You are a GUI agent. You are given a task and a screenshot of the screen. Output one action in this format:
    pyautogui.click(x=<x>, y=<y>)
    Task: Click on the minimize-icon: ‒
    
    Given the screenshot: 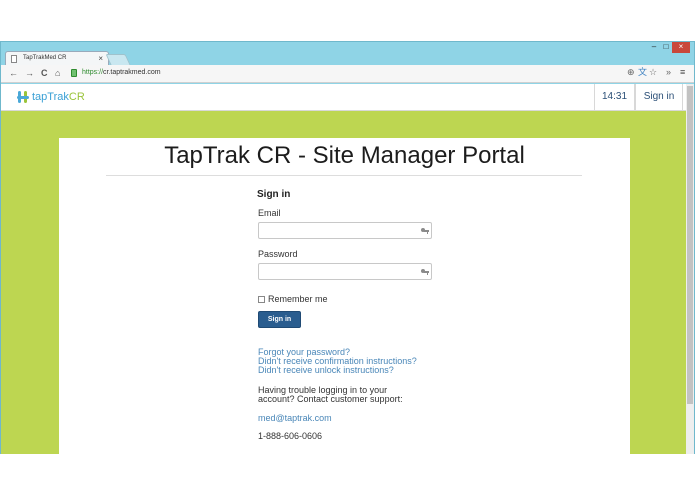 What is the action you would take?
    pyautogui.click(x=654, y=47)
    